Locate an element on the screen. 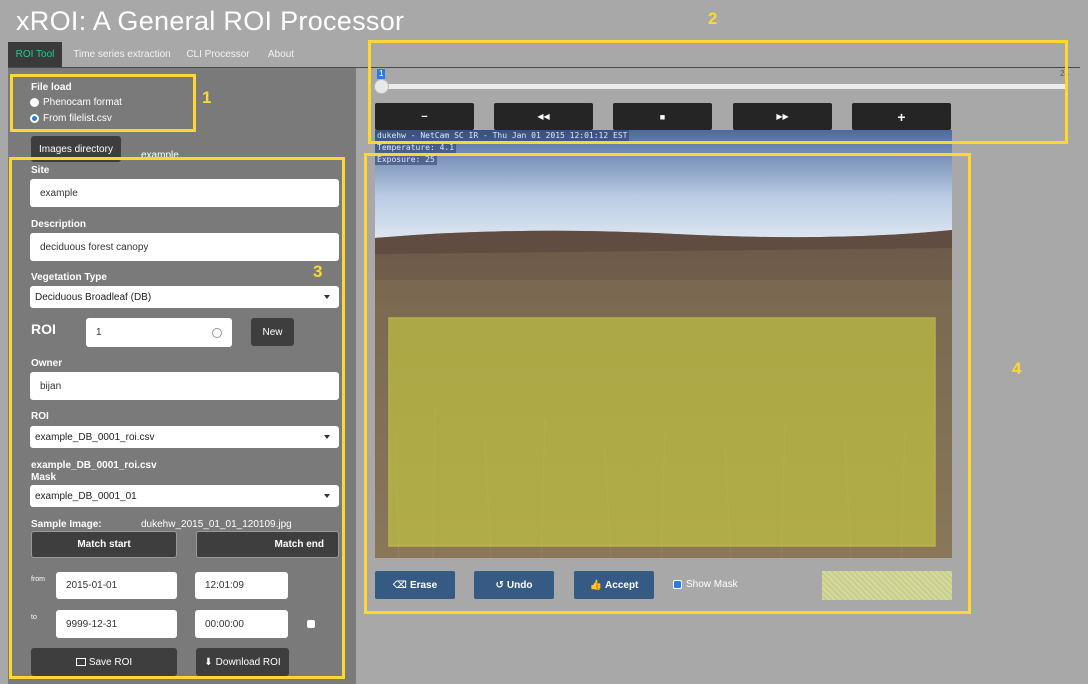 The width and height of the screenshot is (1088, 684). tab-about: About is located at coordinates (281, 55).